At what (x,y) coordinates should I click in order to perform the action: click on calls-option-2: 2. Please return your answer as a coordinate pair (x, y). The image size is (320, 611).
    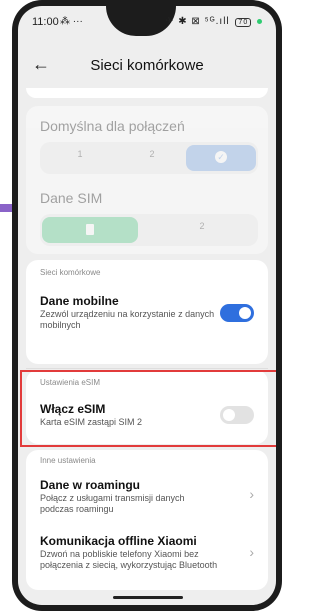
    Looking at the image, I should click on (152, 154).